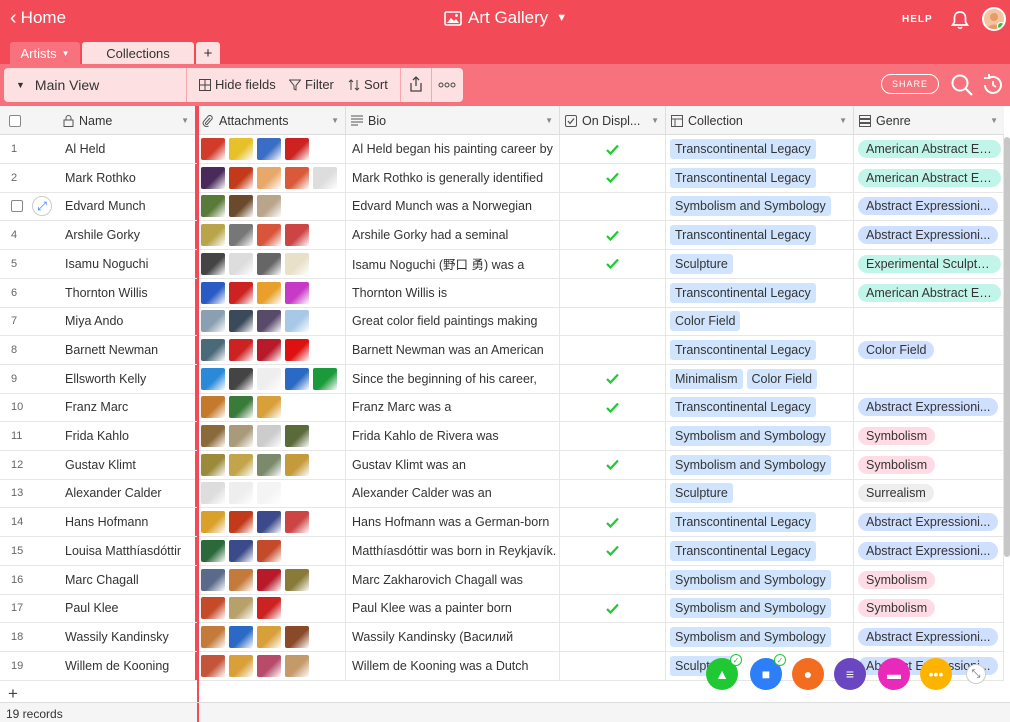 The width and height of the screenshot is (1010, 722). Describe the element at coordinates (453, 263) in the screenshot. I see `bio-cell: Isamu Noguchi (野口 勇) was a` at that location.